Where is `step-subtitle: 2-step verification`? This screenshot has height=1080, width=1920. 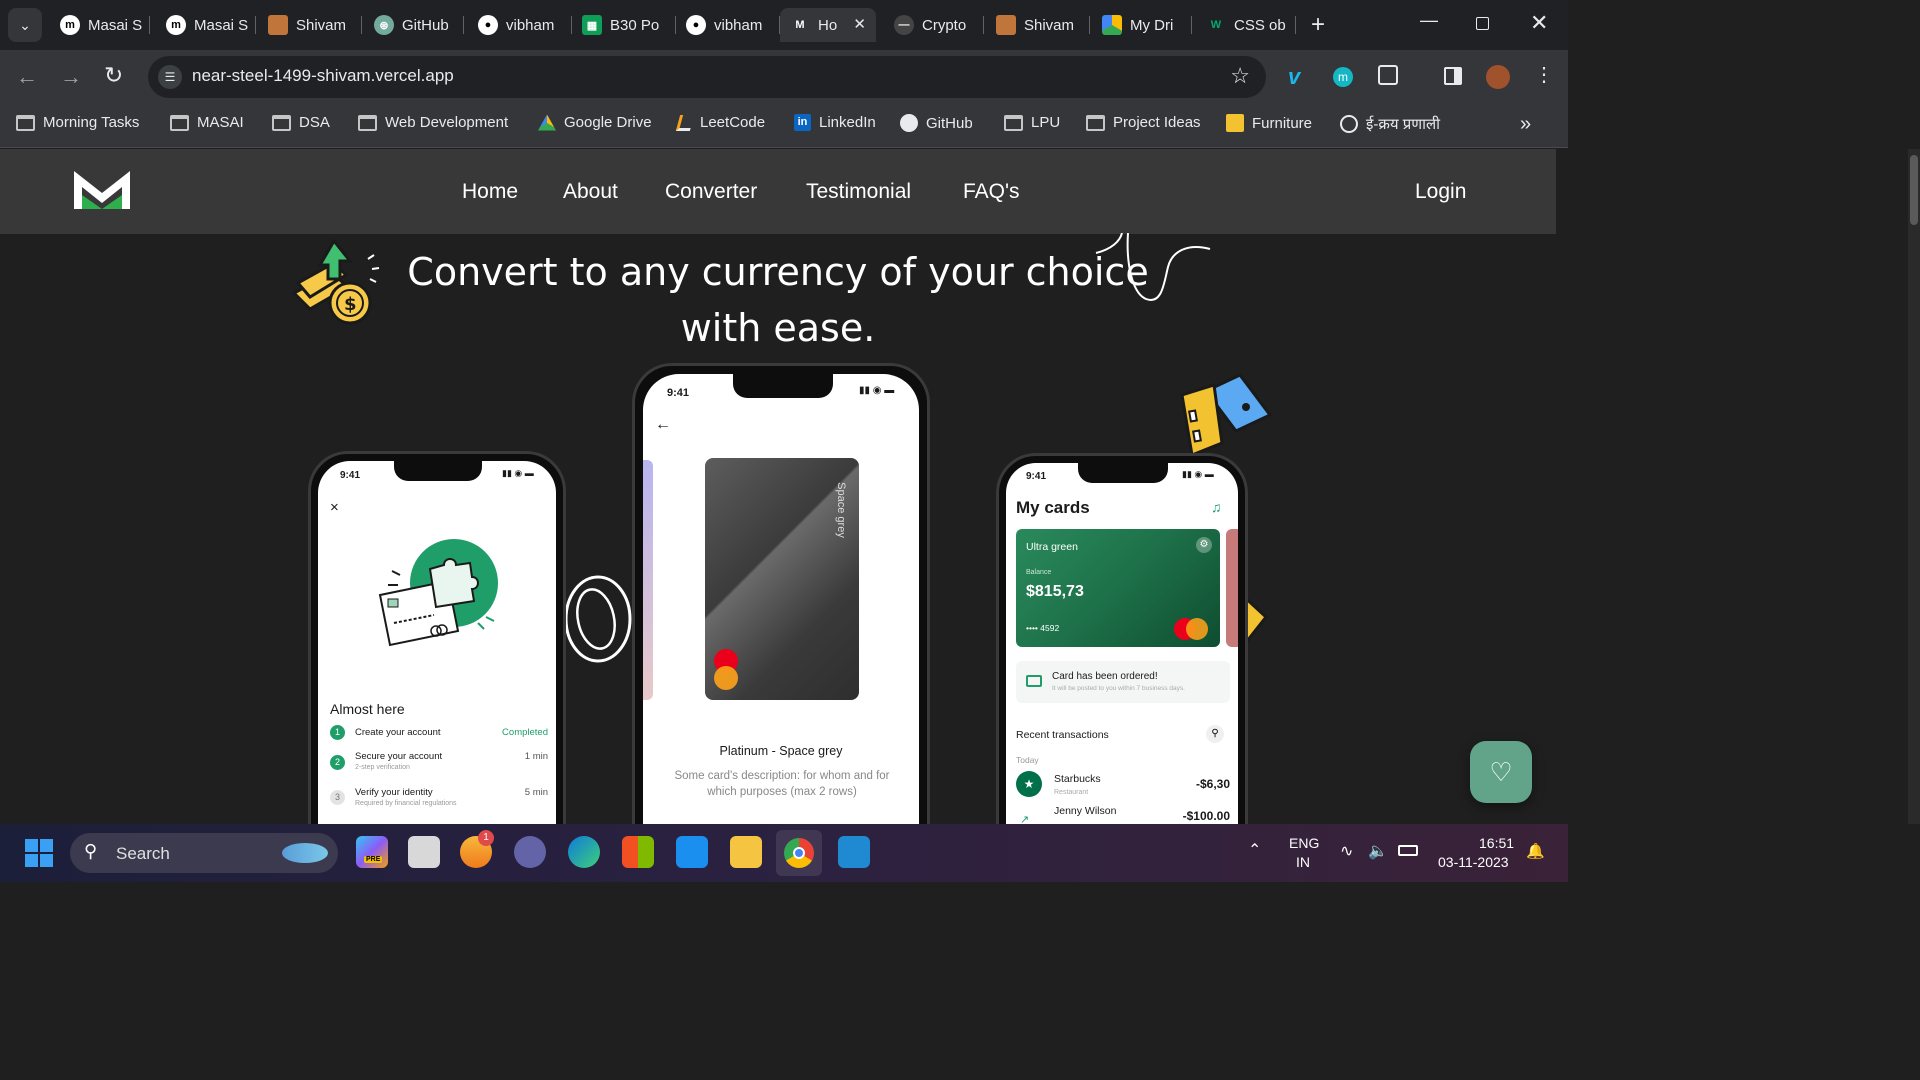
step-subtitle: 2-step verification is located at coordinates (382, 767).